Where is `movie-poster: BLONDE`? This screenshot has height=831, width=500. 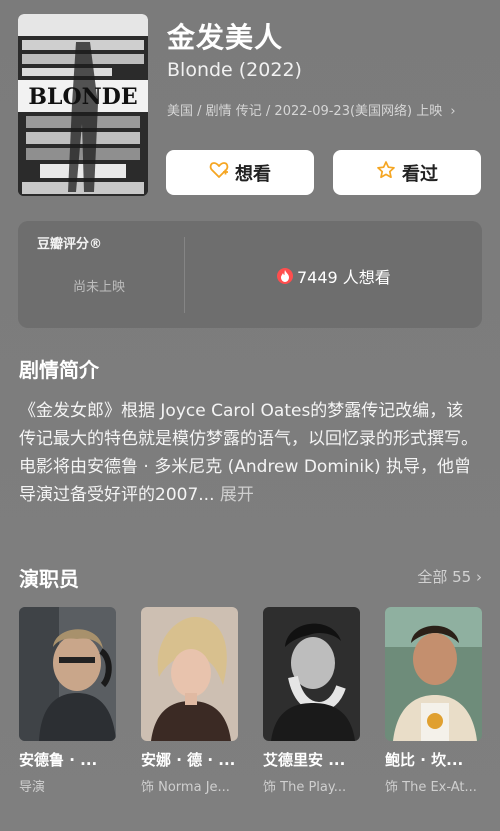
movie-poster: BLONDE is located at coordinates (83, 105).